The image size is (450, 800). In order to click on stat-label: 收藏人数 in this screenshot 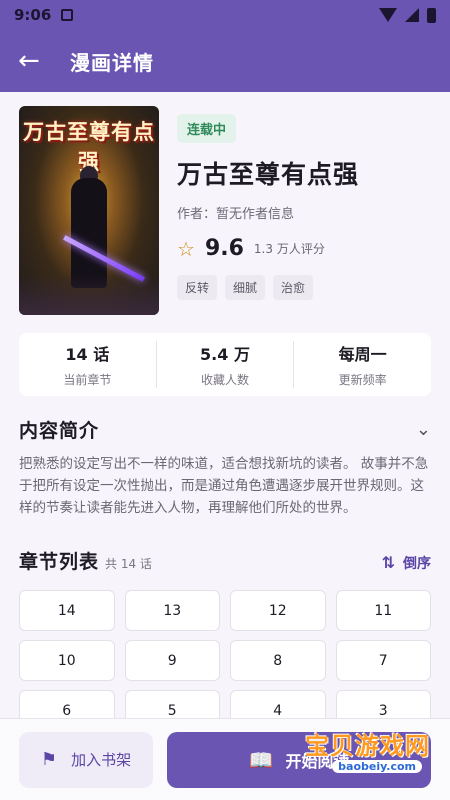, I will do `click(225, 380)`.